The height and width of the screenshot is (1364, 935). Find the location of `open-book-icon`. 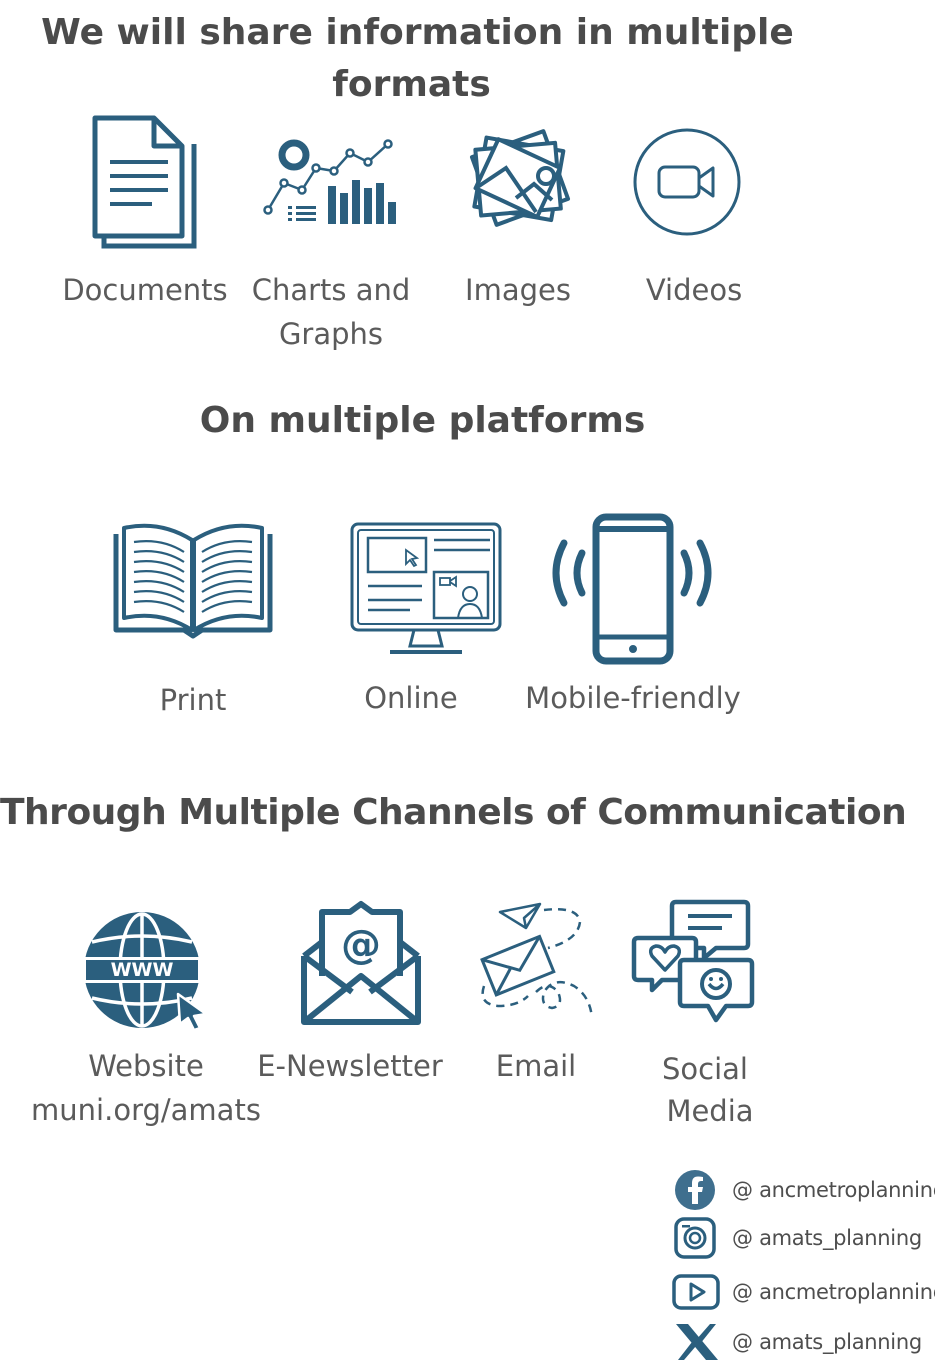

open-book-icon is located at coordinates (193, 581).